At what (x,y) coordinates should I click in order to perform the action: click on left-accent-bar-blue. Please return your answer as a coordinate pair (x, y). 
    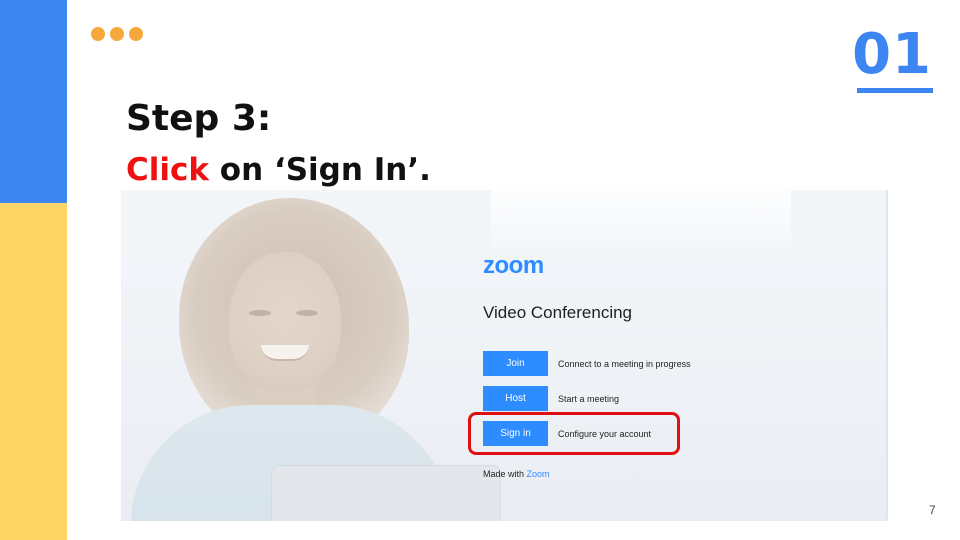
    Looking at the image, I should click on (33, 101).